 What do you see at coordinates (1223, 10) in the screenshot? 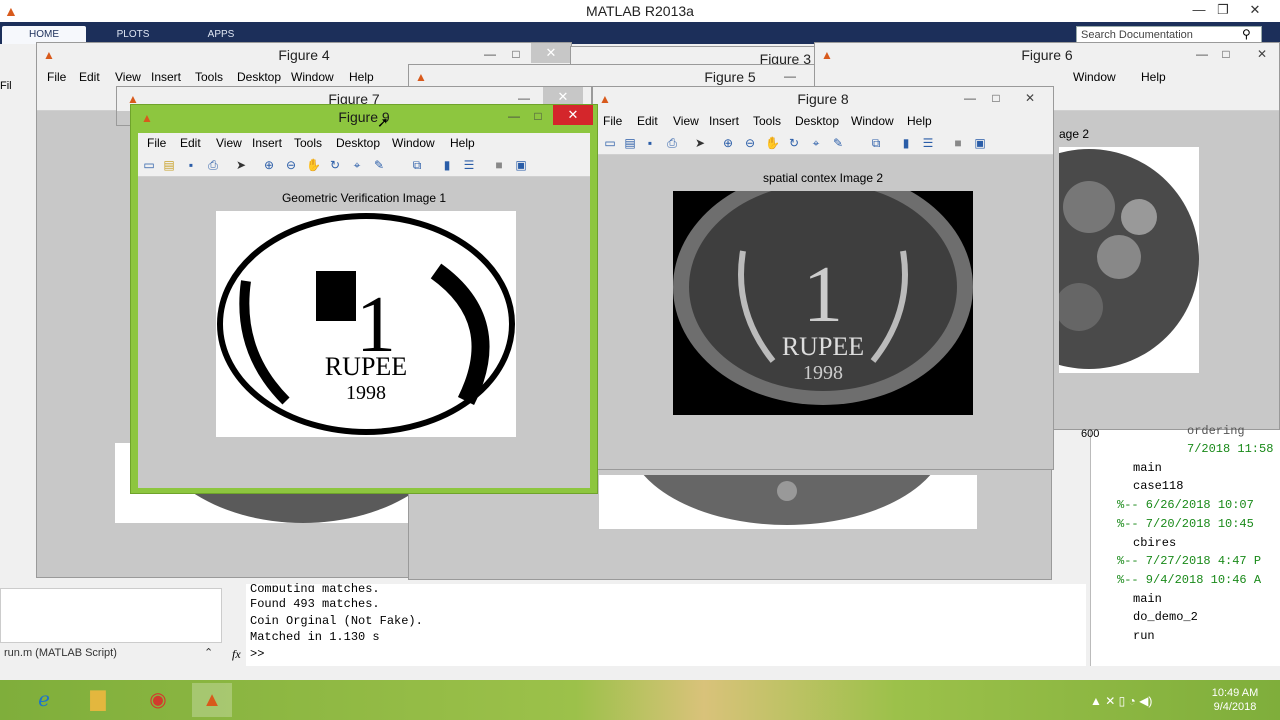
I see `restore-button: ❐` at bounding box center [1223, 10].